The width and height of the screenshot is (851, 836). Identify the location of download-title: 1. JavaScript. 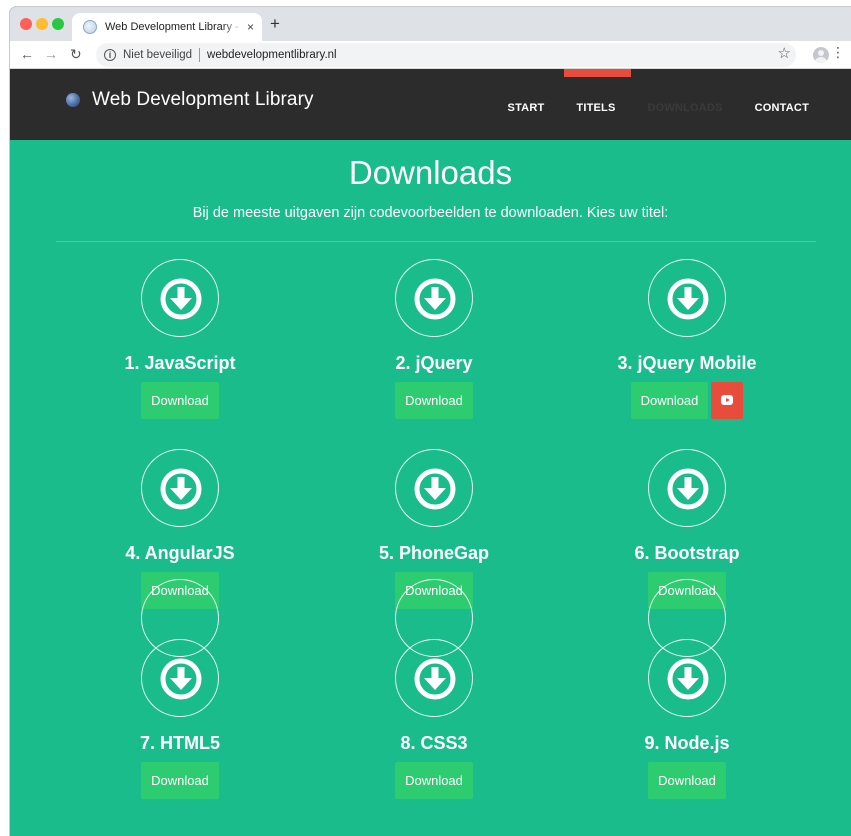
(180, 363).